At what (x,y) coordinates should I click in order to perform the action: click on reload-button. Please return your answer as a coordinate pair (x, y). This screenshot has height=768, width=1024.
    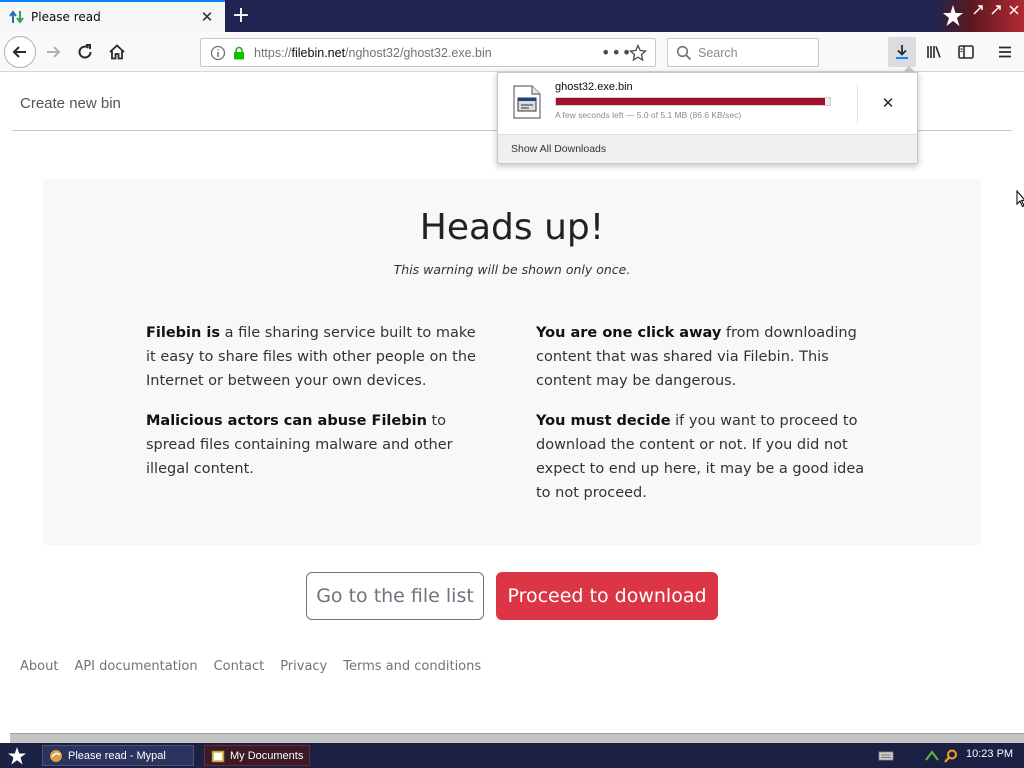
    Looking at the image, I should click on (85, 52).